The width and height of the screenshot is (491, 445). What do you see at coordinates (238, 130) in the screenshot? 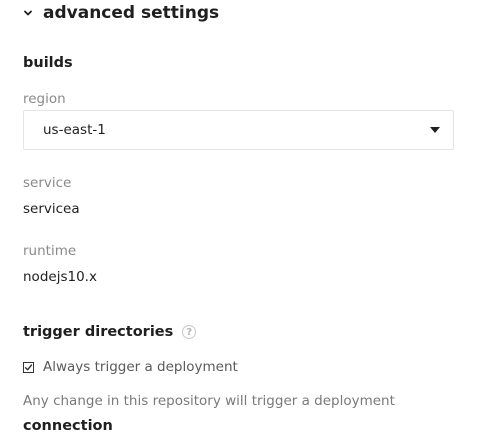
I see `region-select: us-east-1` at bounding box center [238, 130].